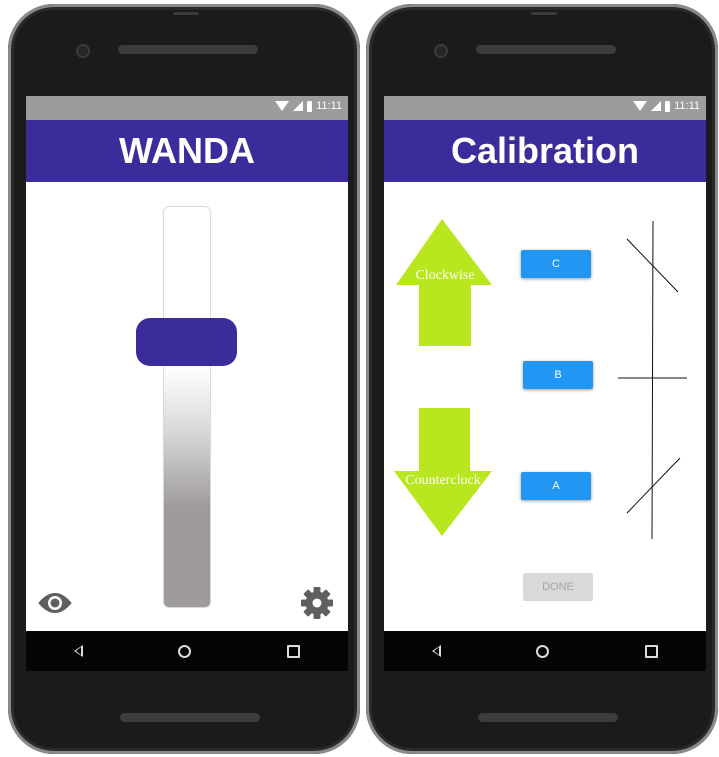 The width and height of the screenshot is (719, 757). I want to click on counterclock-label: Counterclock, so click(442, 480).